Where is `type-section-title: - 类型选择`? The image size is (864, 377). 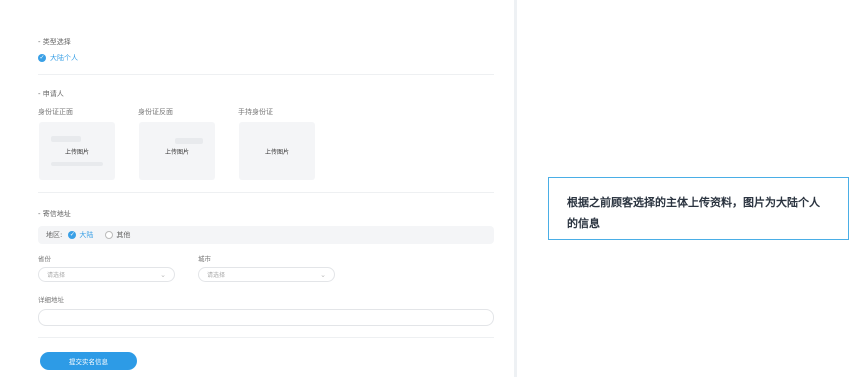
type-section-title: - 类型选择 is located at coordinates (54, 42).